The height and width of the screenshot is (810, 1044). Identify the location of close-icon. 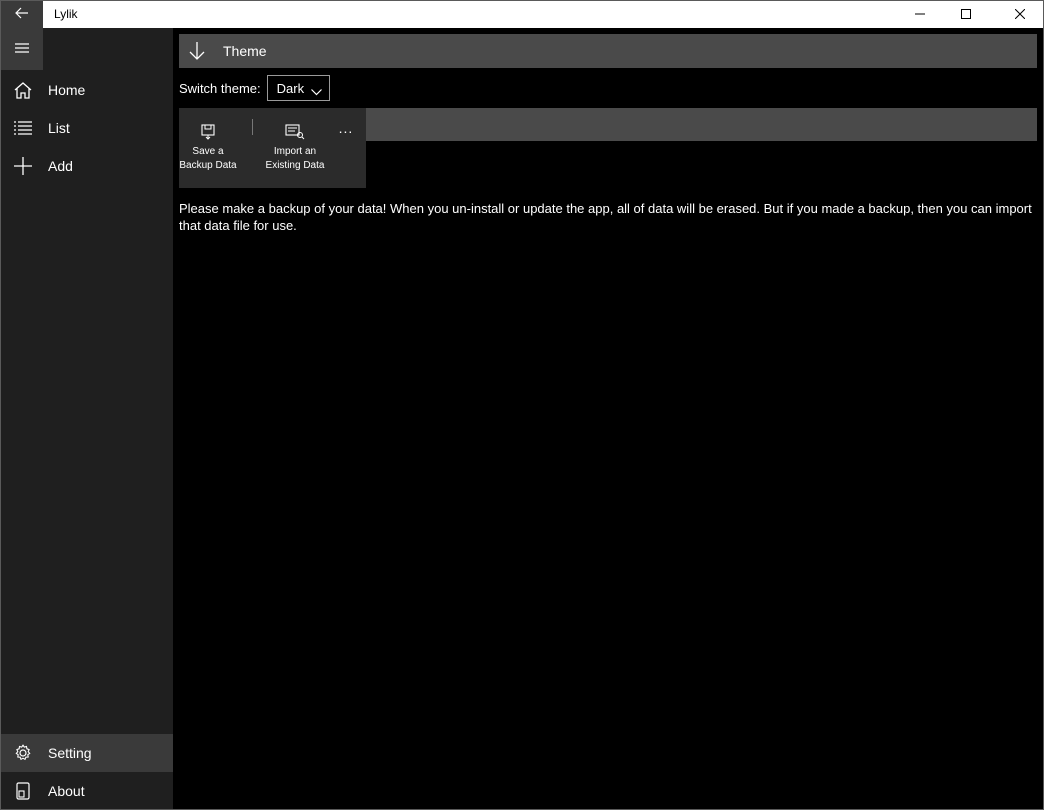
(1020, 15).